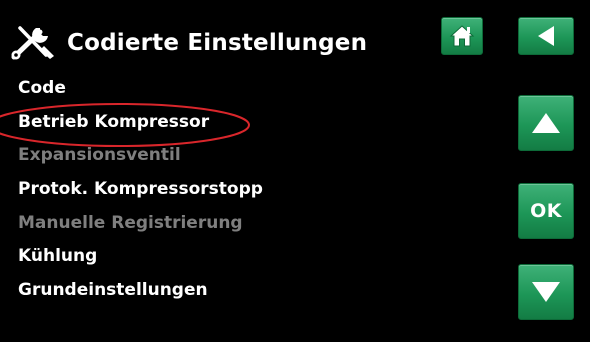  What do you see at coordinates (32, 43) in the screenshot?
I see `wrench-screwdriver-icon` at bounding box center [32, 43].